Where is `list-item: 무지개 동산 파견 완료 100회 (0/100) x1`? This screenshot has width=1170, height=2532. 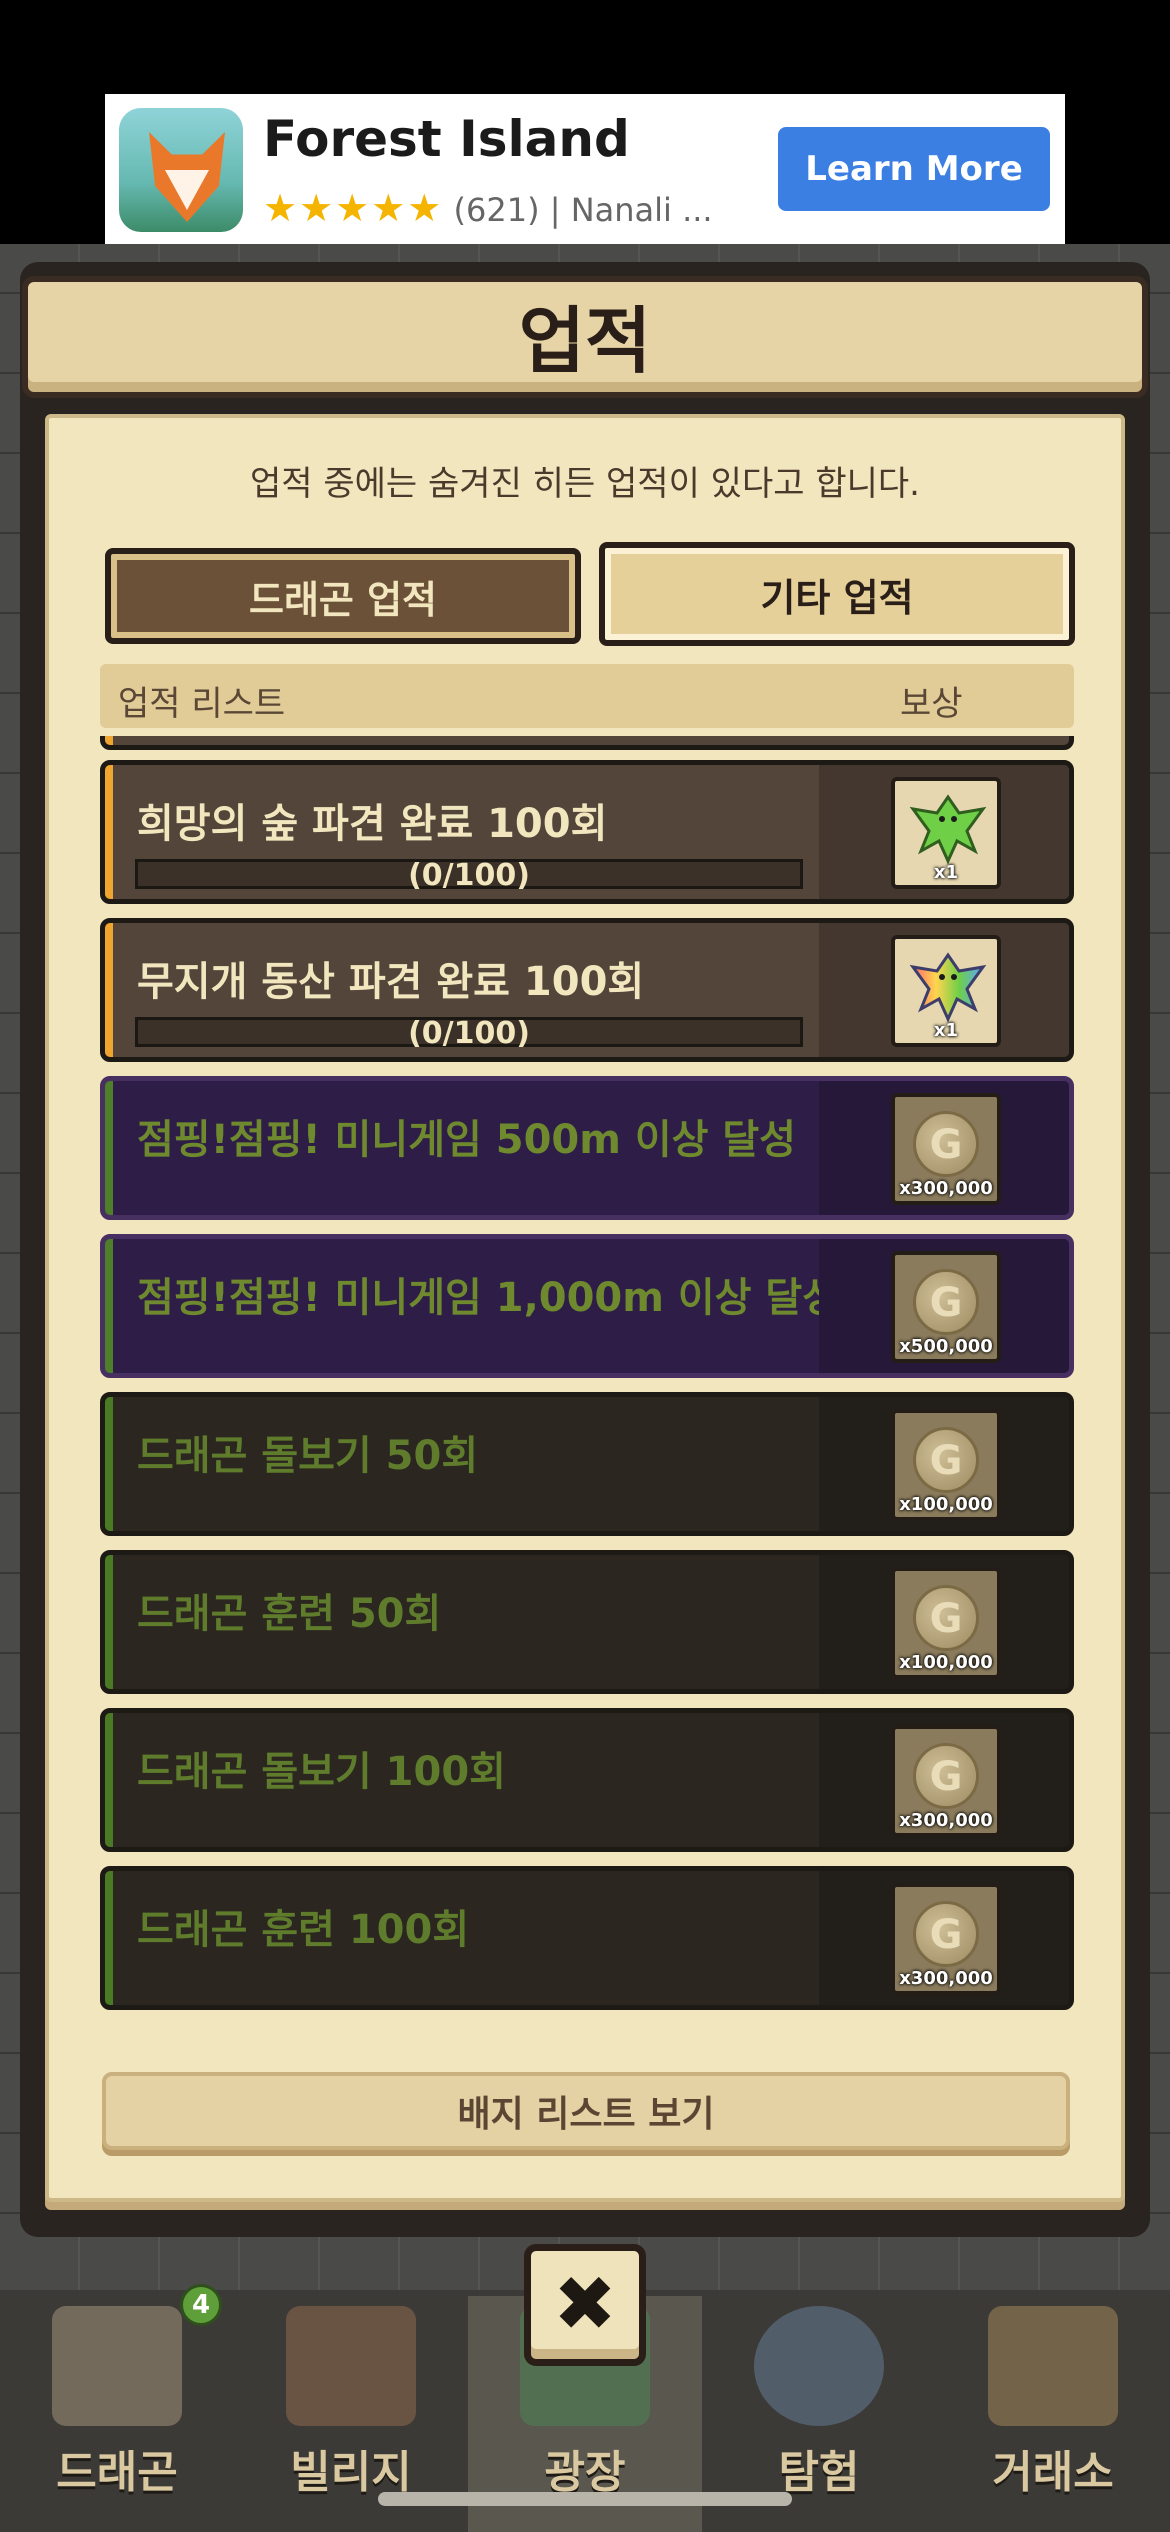
list-item: 무지개 동산 파견 완료 100회 (0/100) x1 is located at coordinates (587, 990).